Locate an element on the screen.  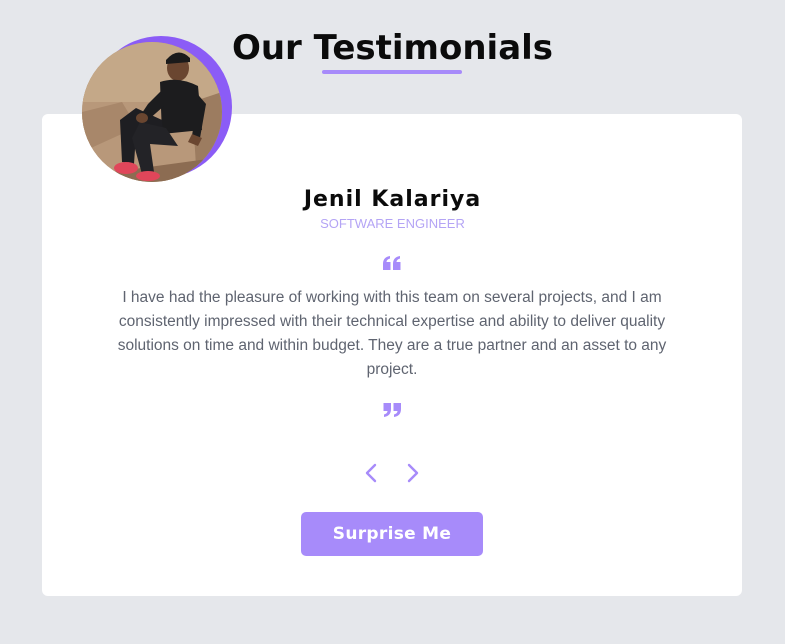
title-underline is located at coordinates (392, 72).